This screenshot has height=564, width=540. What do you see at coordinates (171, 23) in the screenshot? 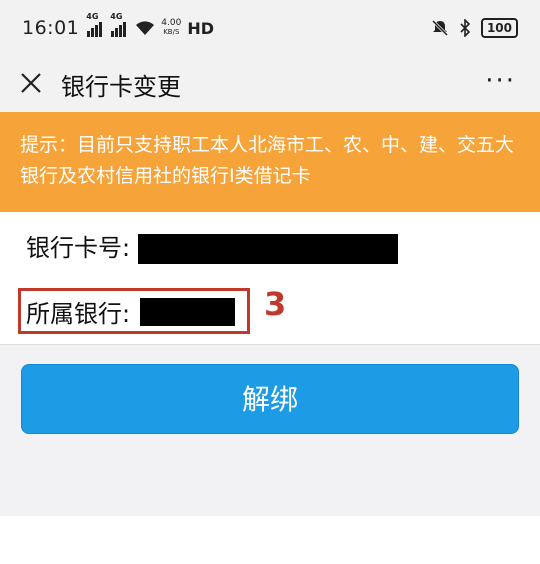
I see `speed-value: 4.00` at bounding box center [171, 23].